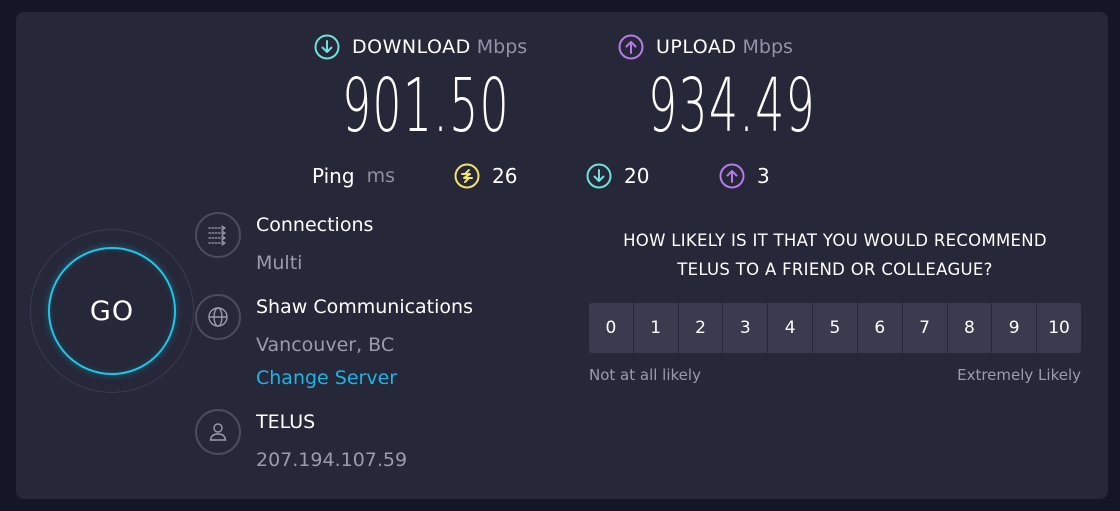 The width and height of the screenshot is (1120, 511). I want to click on upload-ping-value: 3, so click(763, 176).